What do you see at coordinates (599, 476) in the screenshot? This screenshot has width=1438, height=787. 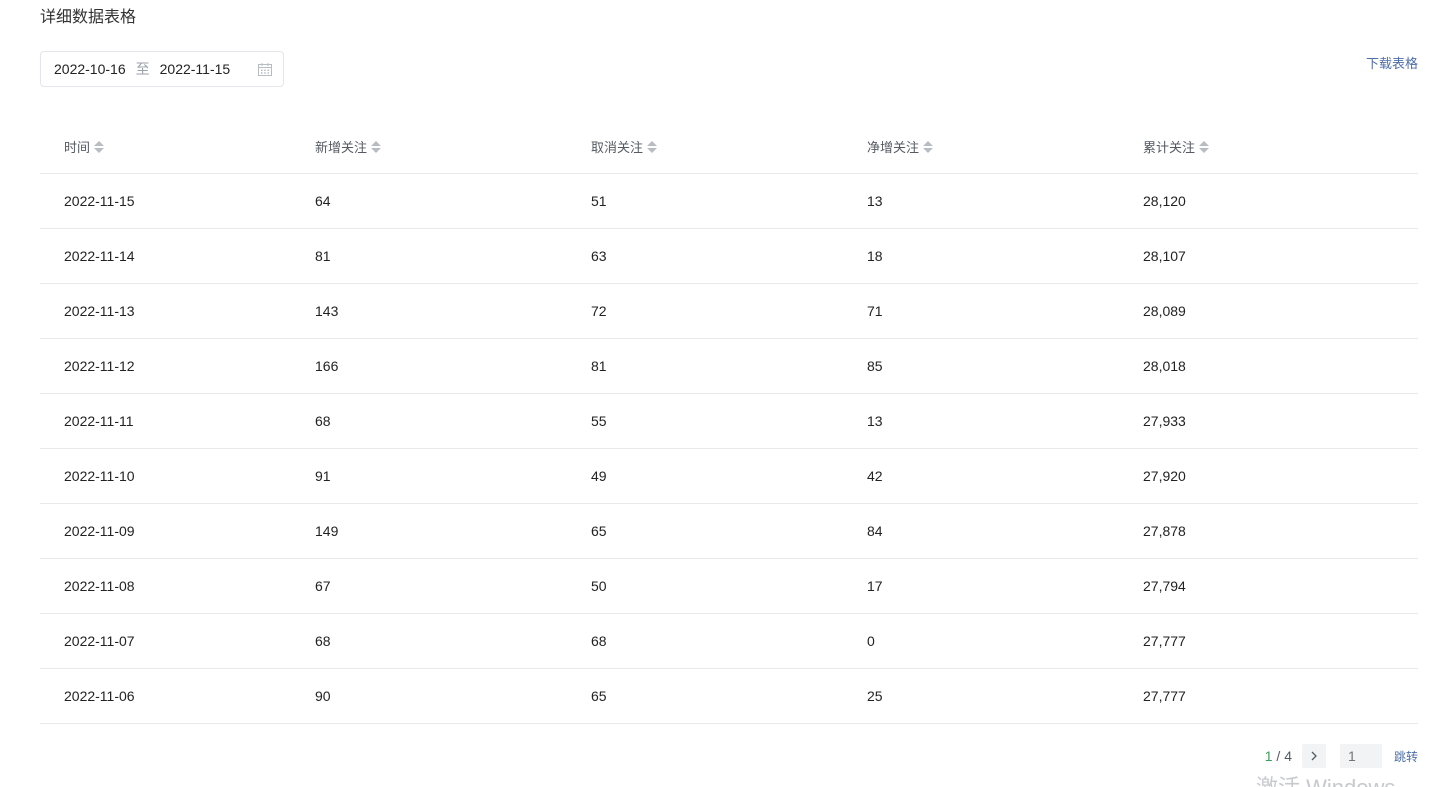 I see `cell-unfollows: 49` at bounding box center [599, 476].